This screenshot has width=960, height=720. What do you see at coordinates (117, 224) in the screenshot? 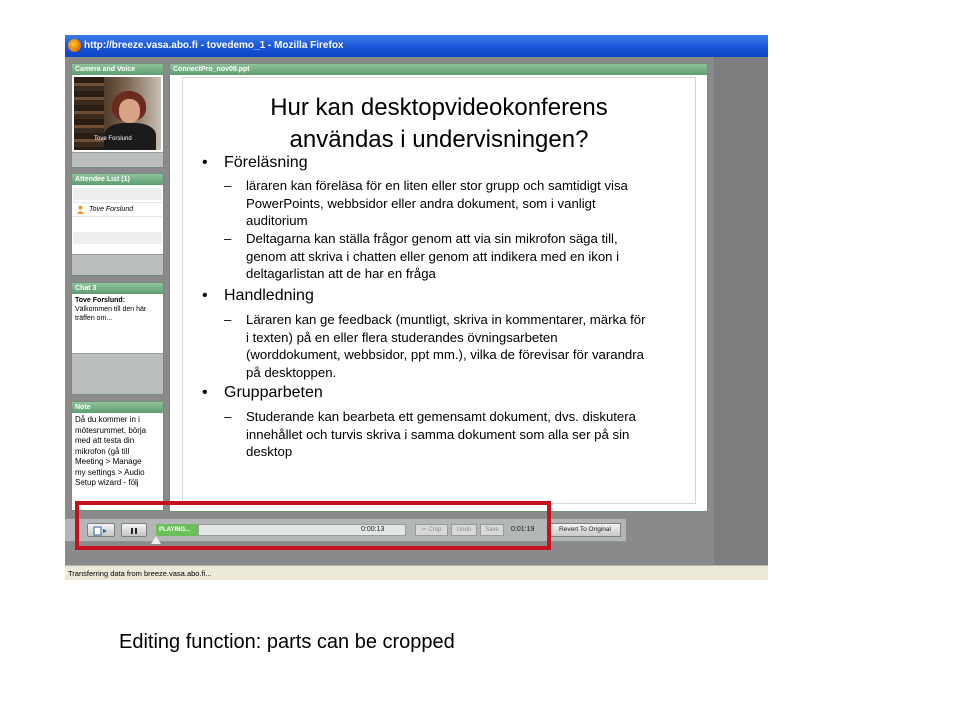
I see `attendee-pod: Attendee List (1) Tove Forslund` at bounding box center [117, 224].